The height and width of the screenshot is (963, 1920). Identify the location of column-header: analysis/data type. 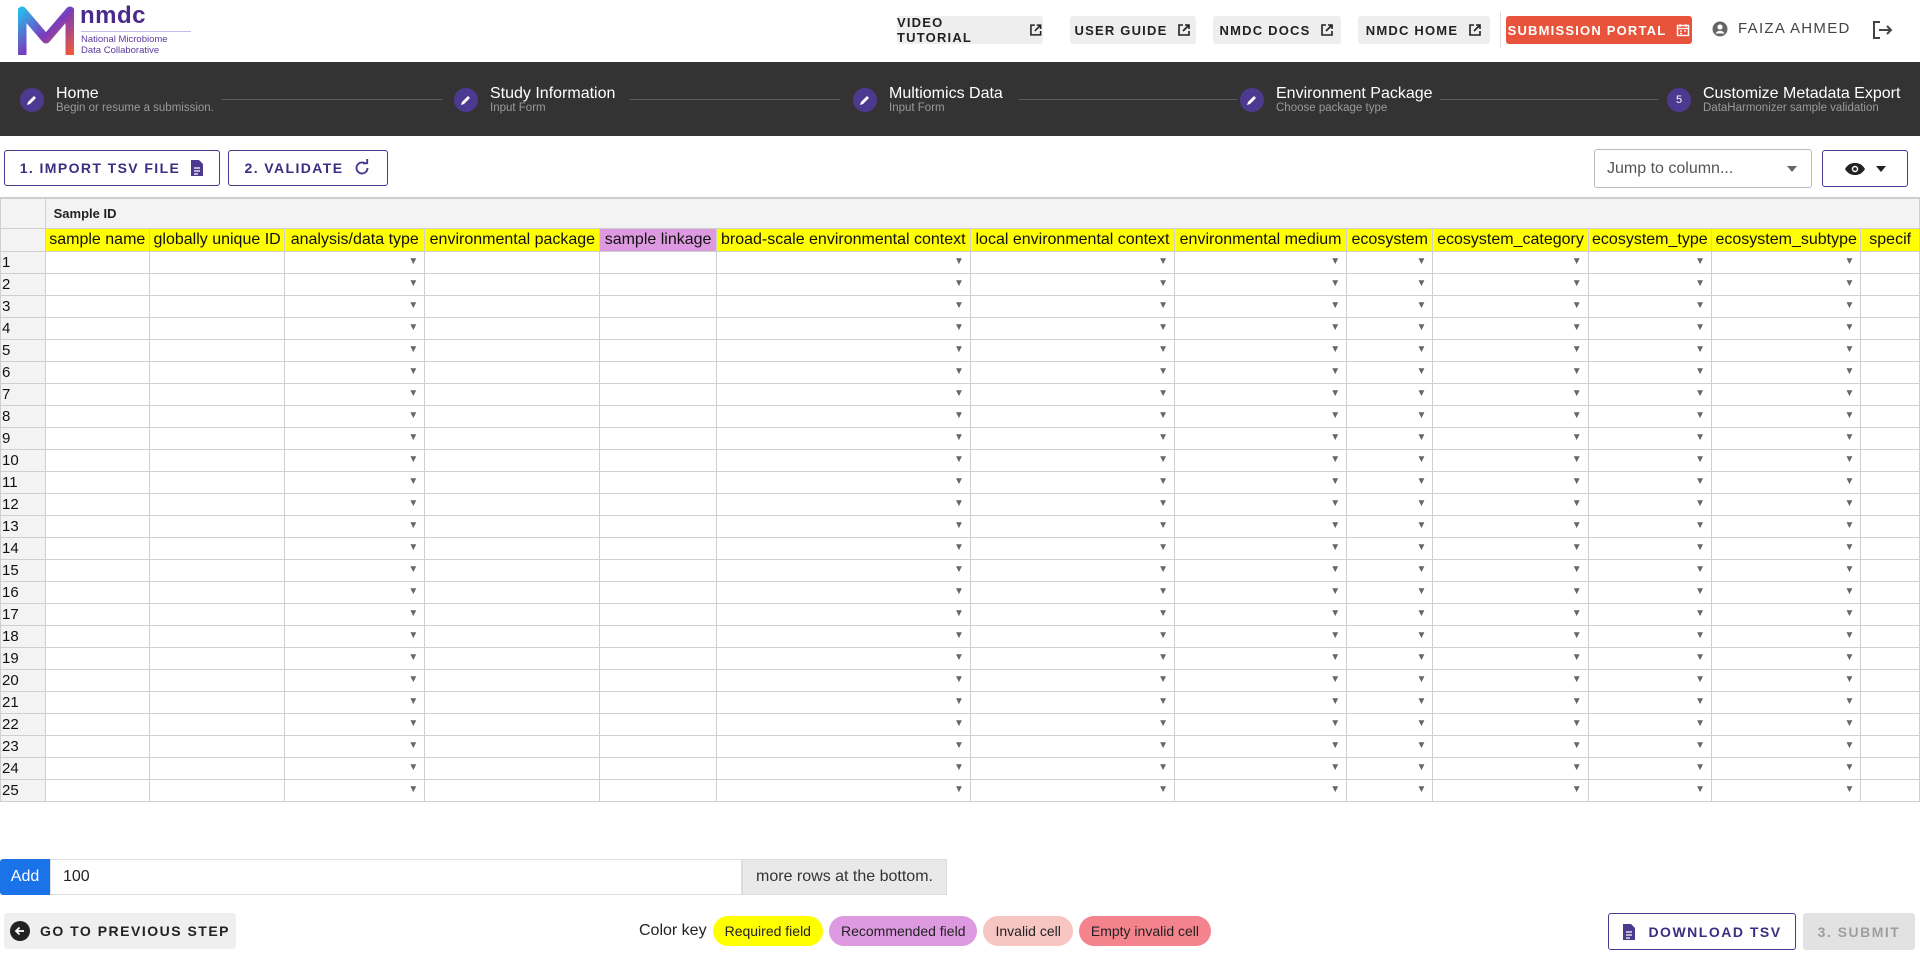
(355, 240).